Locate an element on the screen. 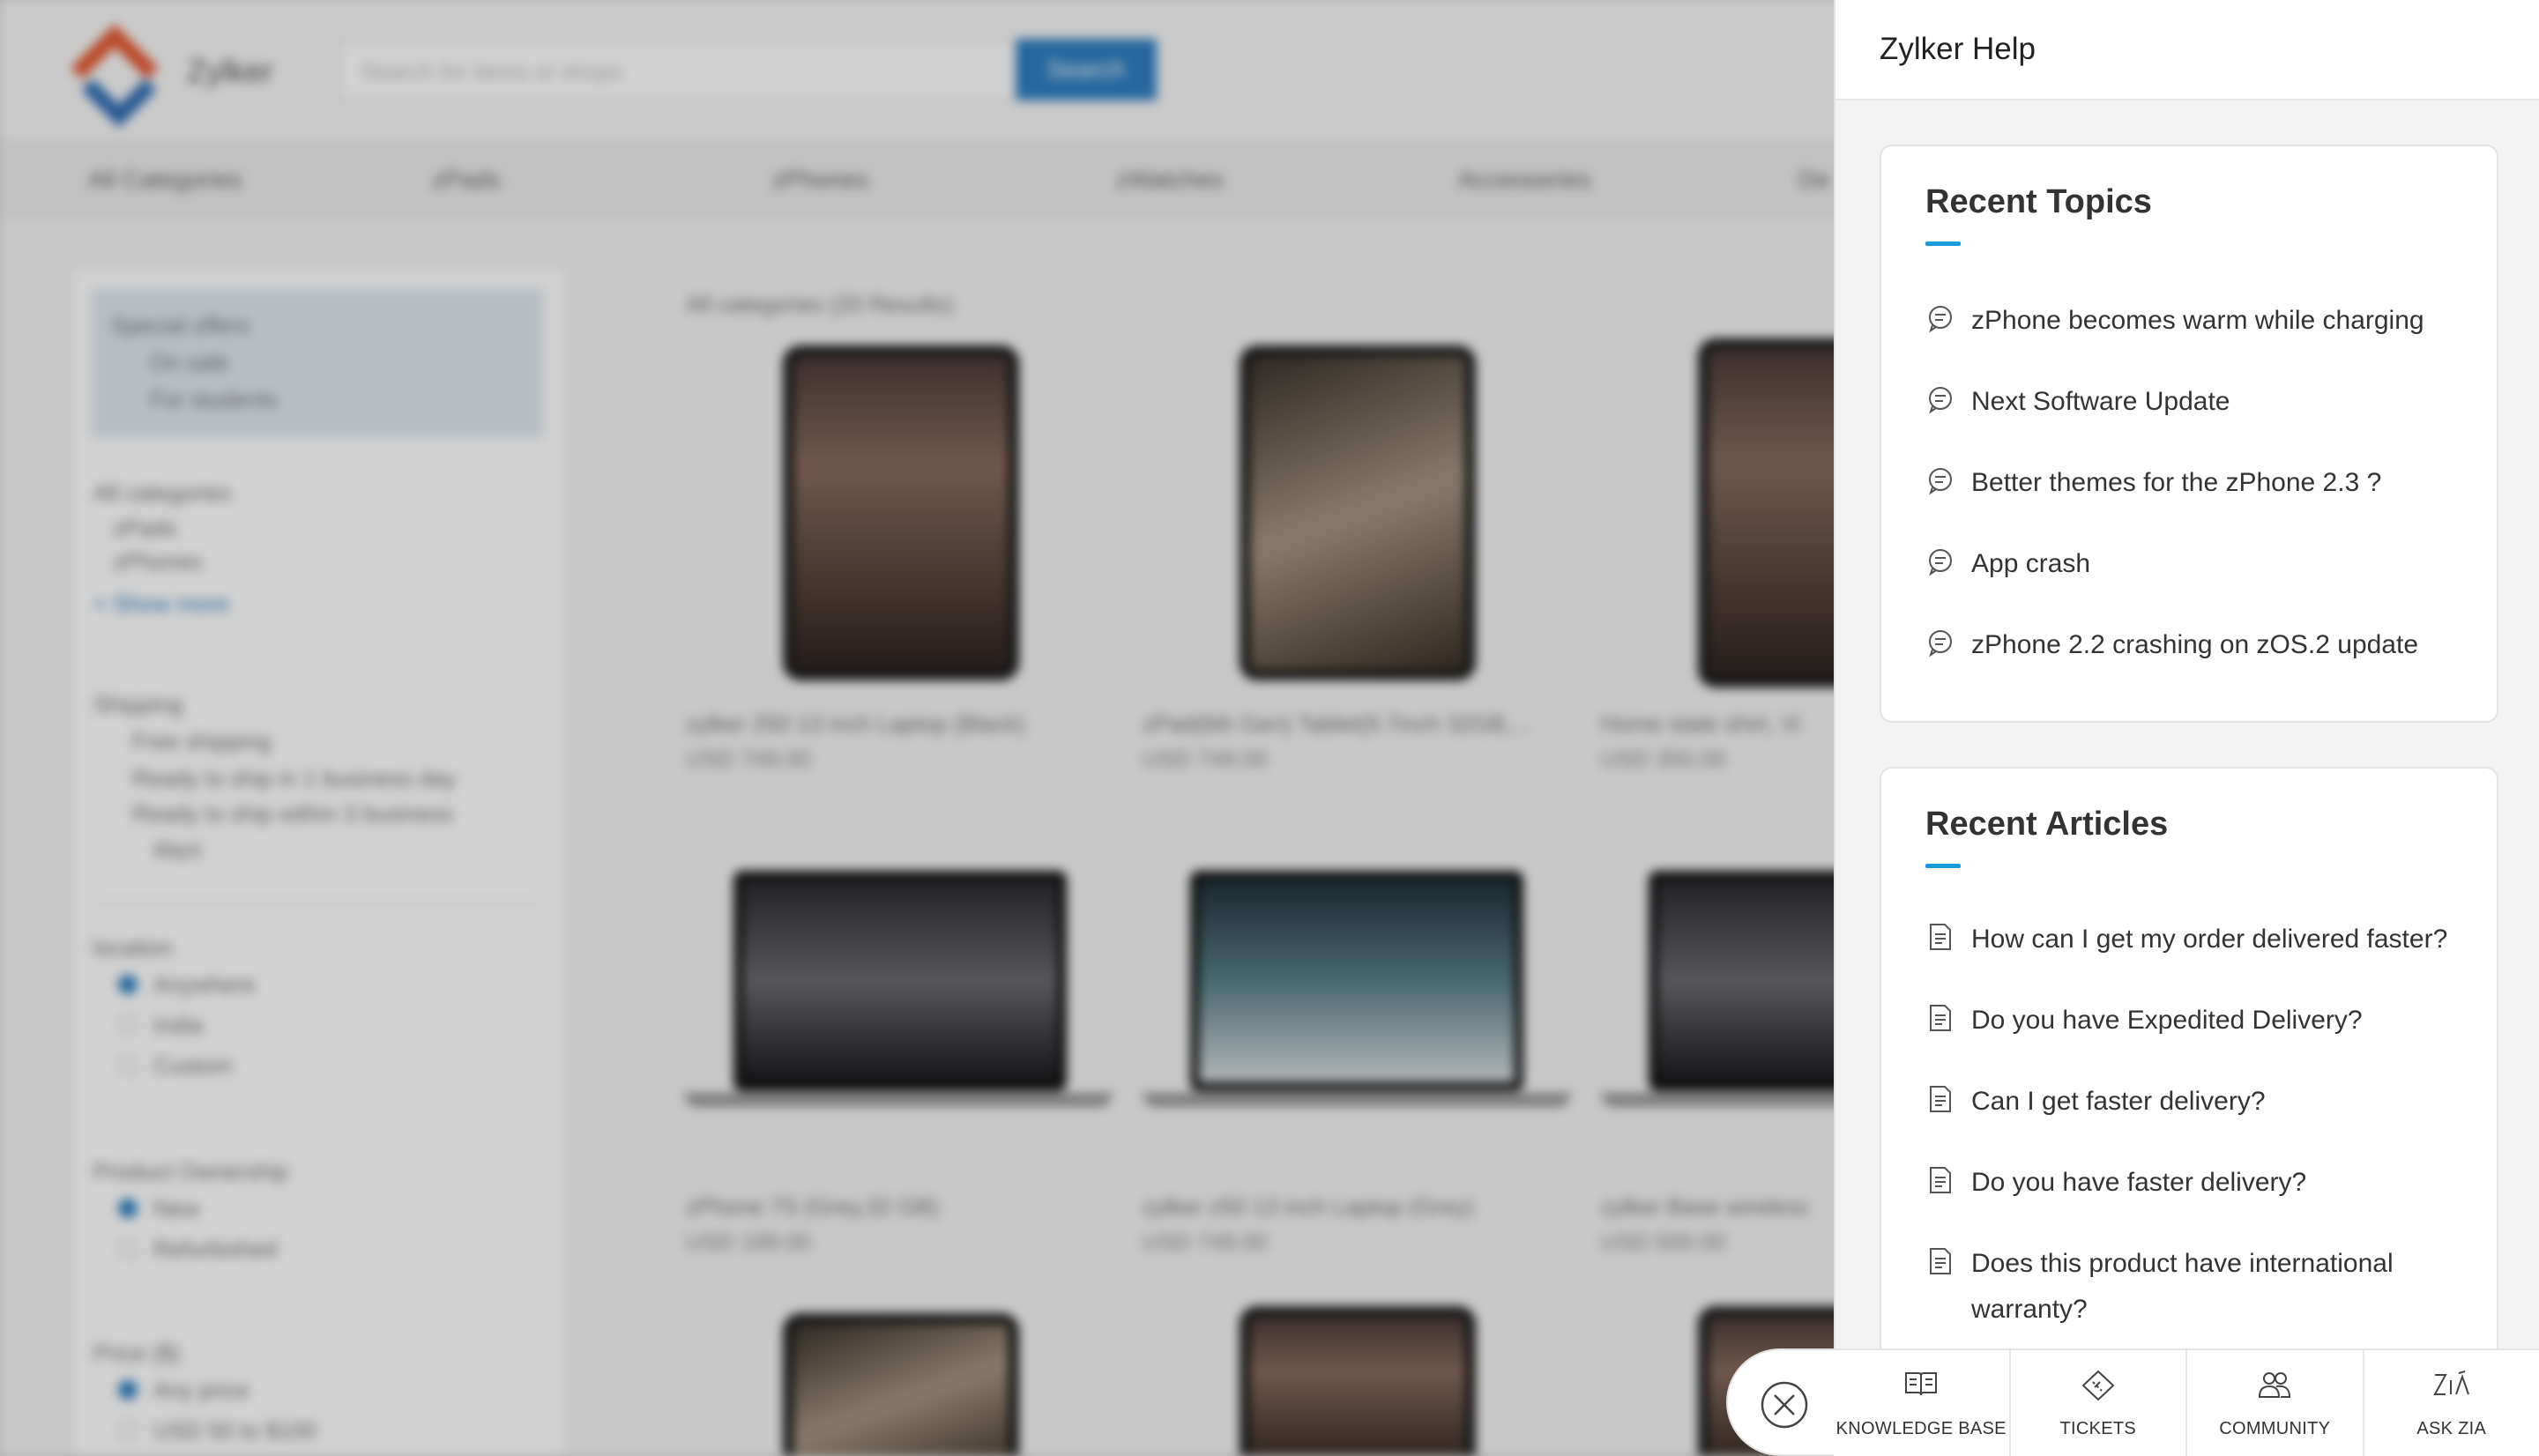  article-title: How can I get my order delivered faster? is located at coordinates (2209, 939).